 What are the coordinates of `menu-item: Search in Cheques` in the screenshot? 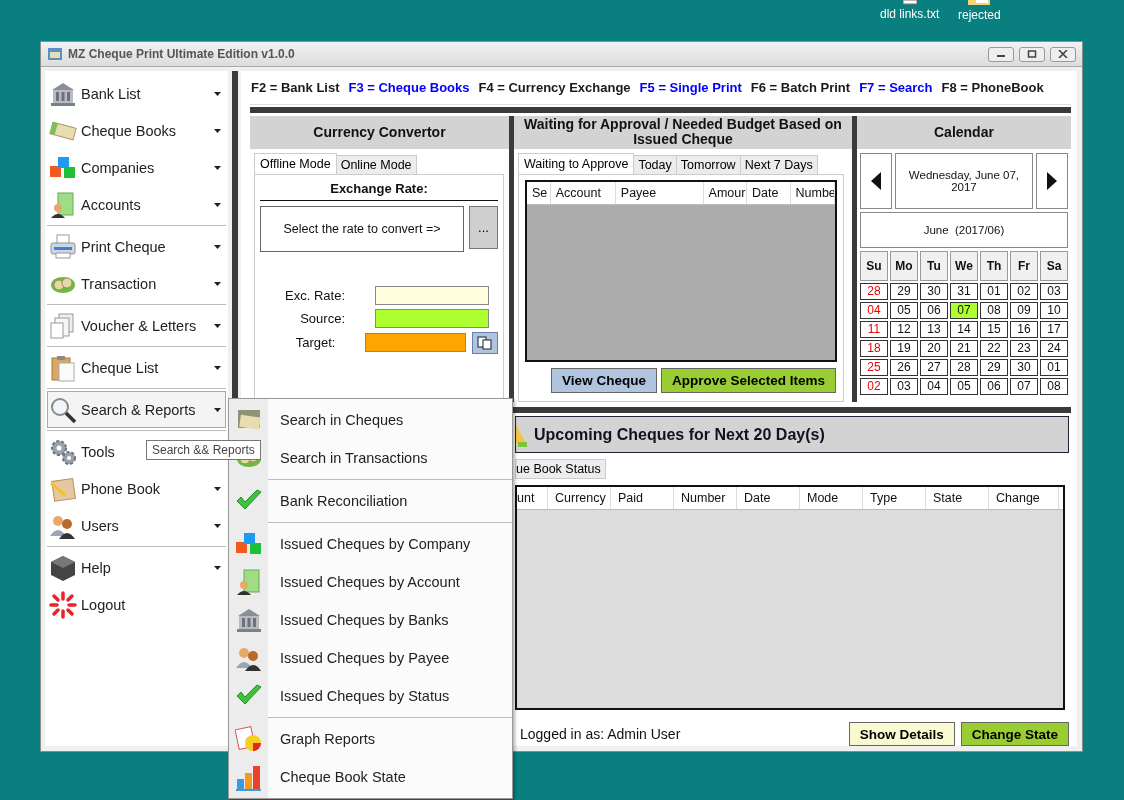 It's located at (371, 420).